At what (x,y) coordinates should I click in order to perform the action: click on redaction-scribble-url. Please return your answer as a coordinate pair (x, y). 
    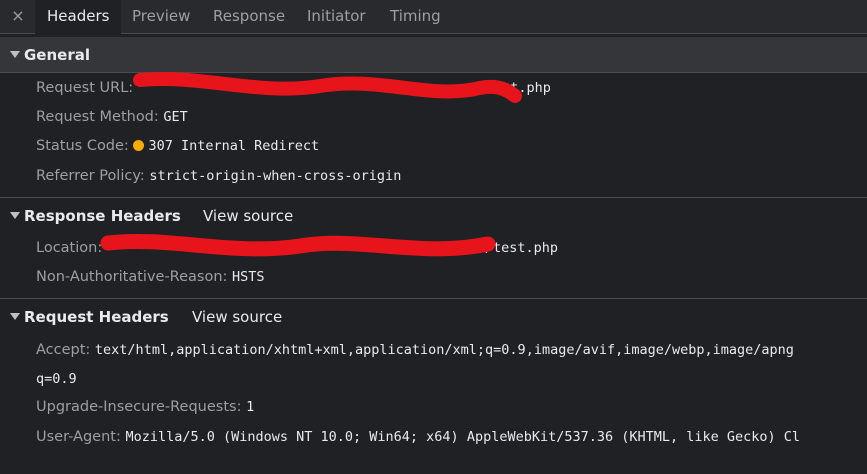
    Looking at the image, I should click on (327, 87).